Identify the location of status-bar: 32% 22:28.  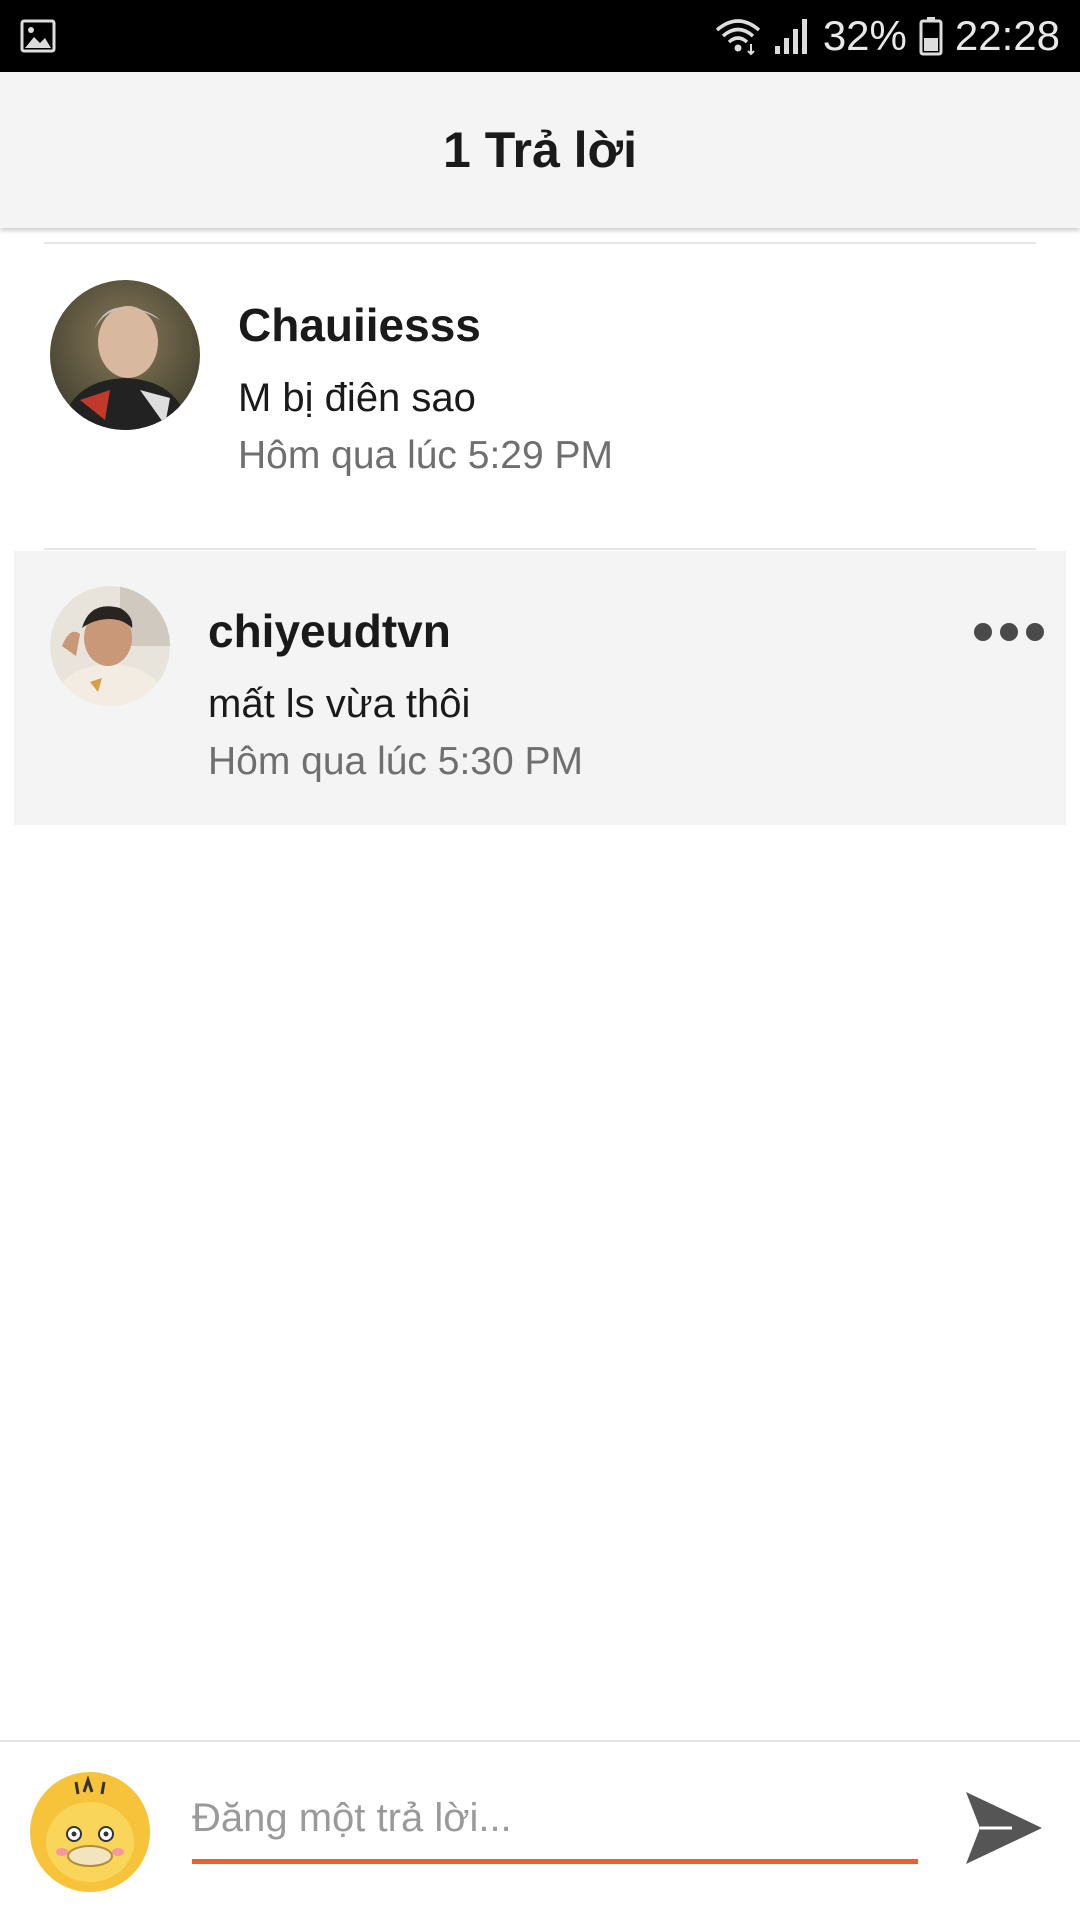
(540, 36).